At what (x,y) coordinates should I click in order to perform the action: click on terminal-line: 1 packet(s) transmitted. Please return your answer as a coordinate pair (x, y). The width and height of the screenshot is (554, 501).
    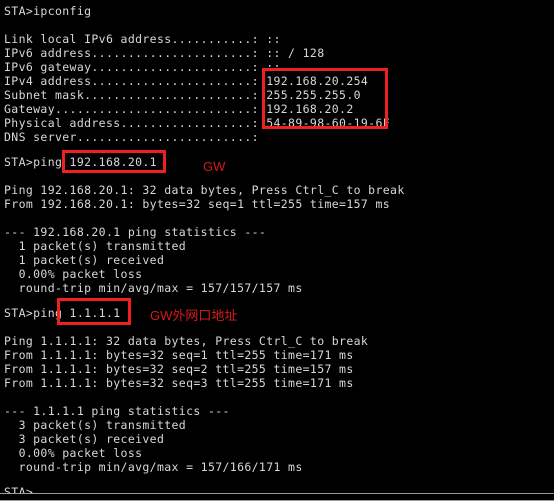
    Looking at the image, I should click on (95, 246).